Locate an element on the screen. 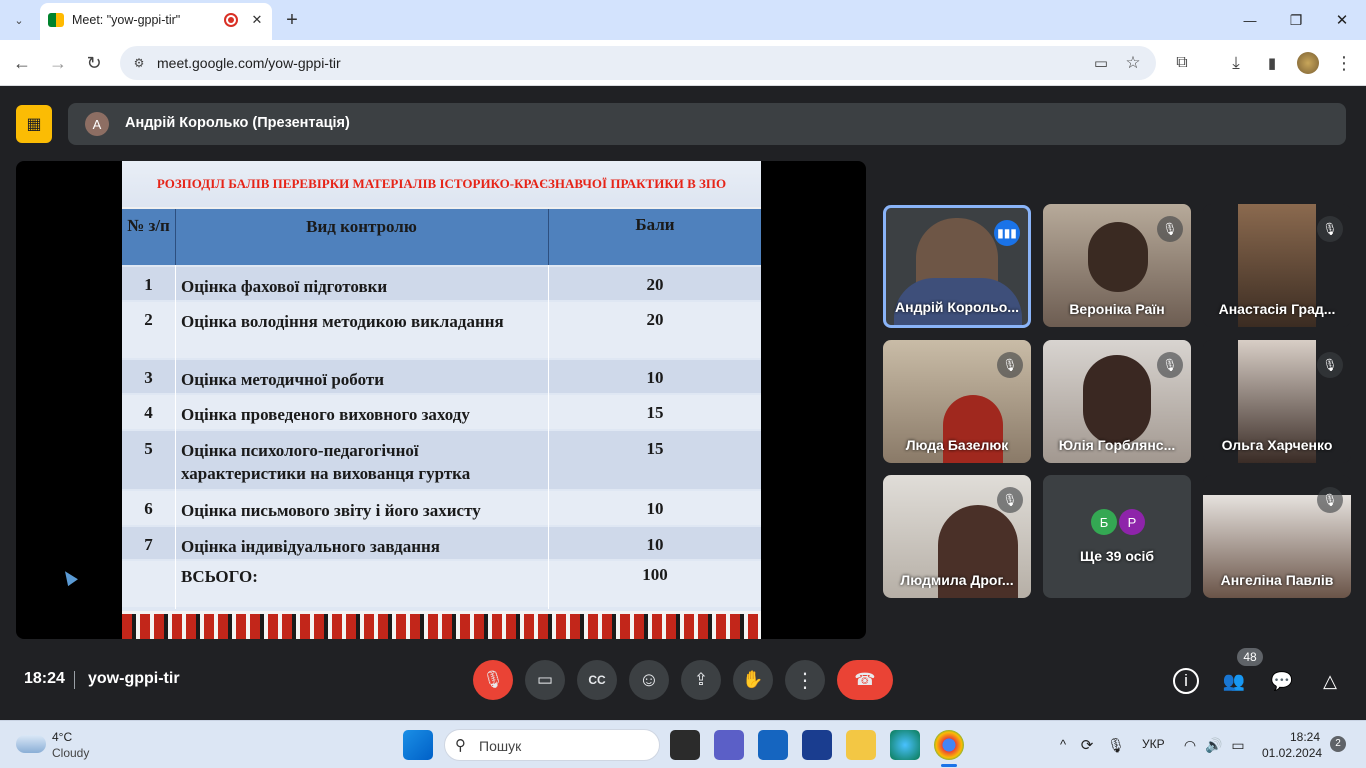 This screenshot has width=1366, height=768. teams-icon is located at coordinates (729, 745).